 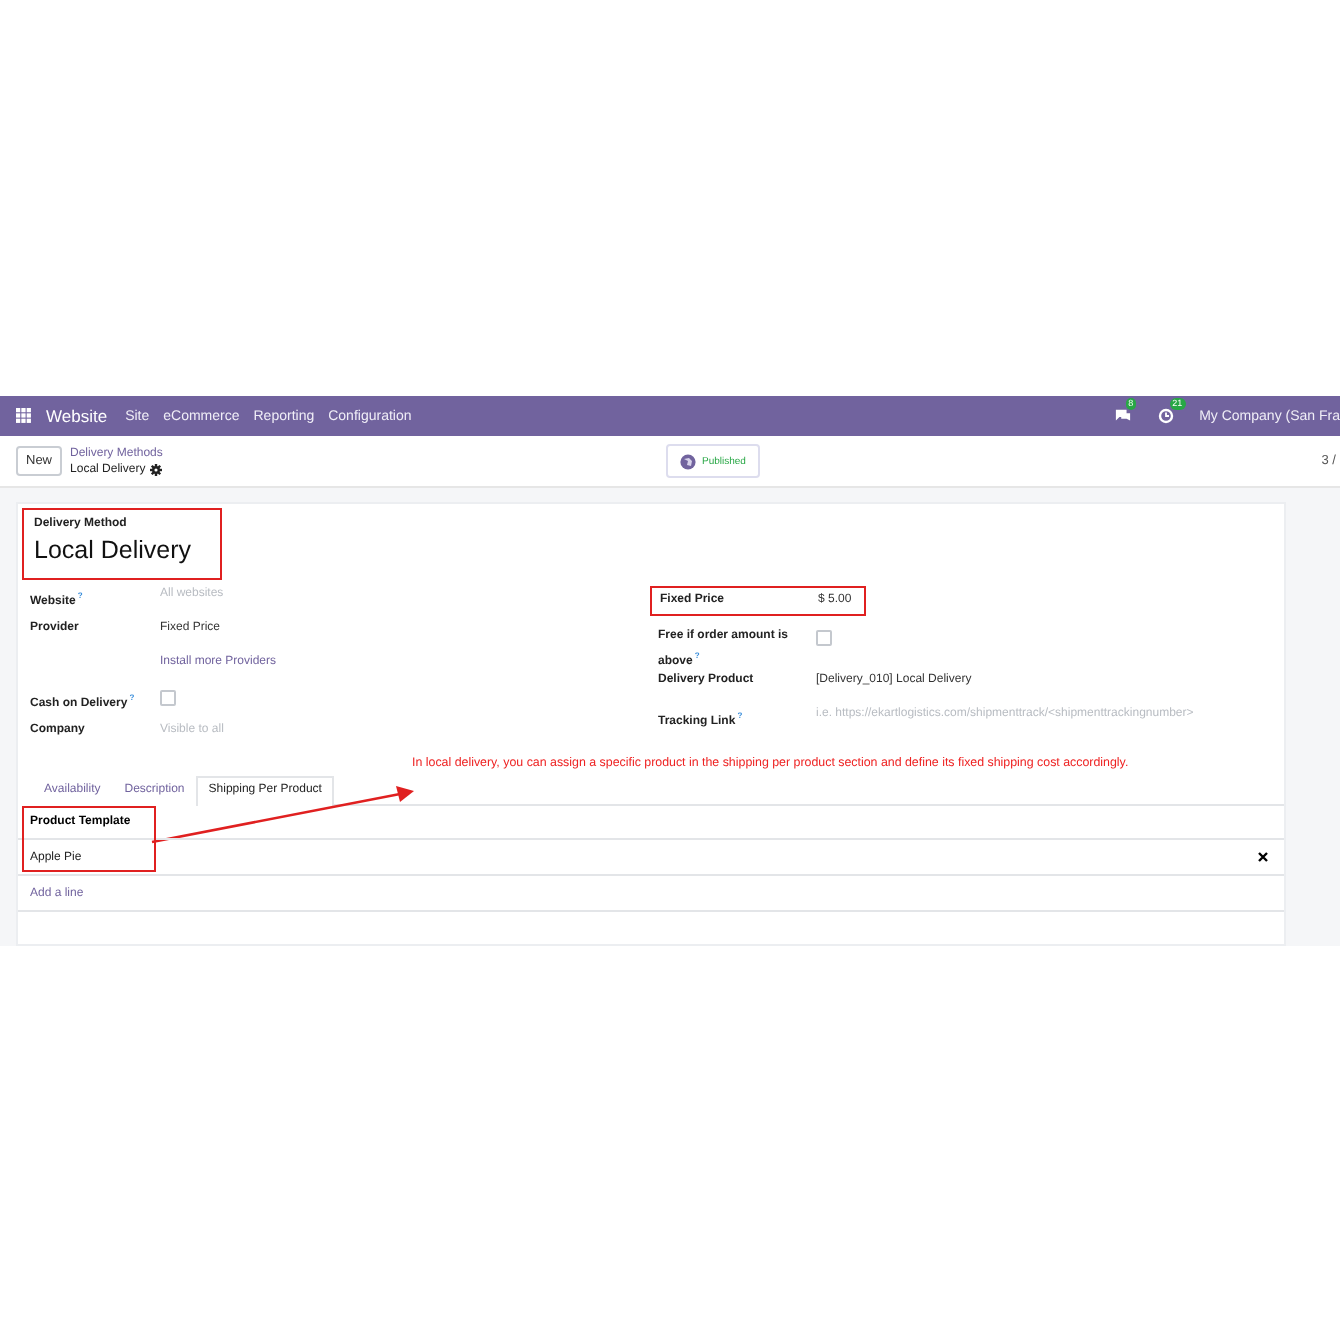 I want to click on apps-menu-icon, so click(x=24, y=416).